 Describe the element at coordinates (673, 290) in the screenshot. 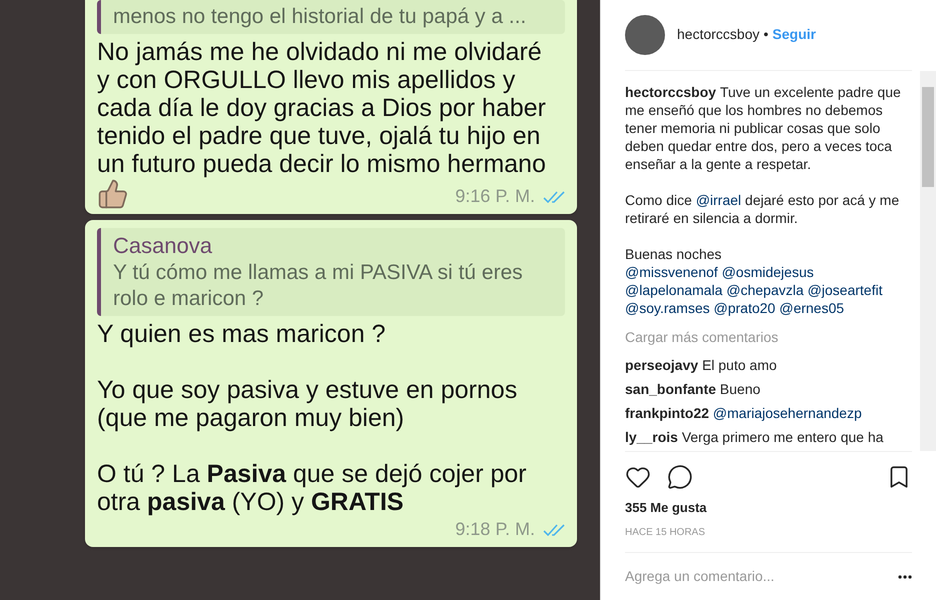

I see `mention-link: @lapelonamala` at that location.